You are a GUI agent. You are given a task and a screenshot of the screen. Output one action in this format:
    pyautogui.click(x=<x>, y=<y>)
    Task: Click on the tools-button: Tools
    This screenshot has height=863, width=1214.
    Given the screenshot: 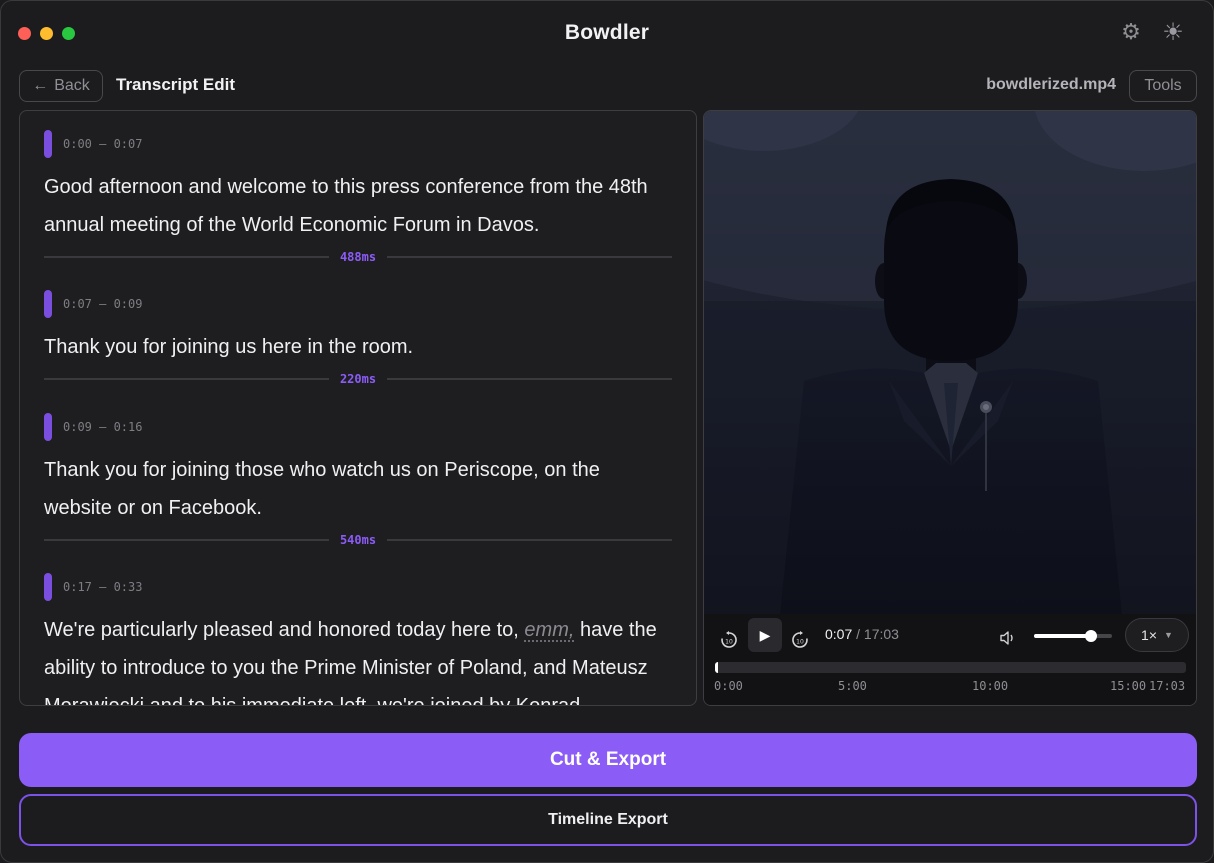 What is the action you would take?
    pyautogui.click(x=1163, y=86)
    